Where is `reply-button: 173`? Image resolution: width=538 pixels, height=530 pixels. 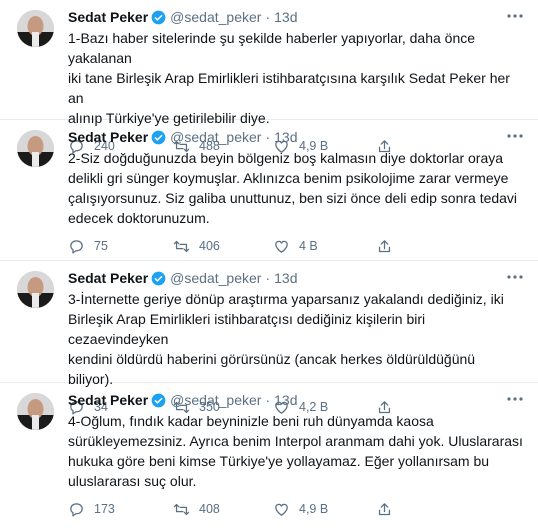 reply-button: 173 is located at coordinates (119, 509).